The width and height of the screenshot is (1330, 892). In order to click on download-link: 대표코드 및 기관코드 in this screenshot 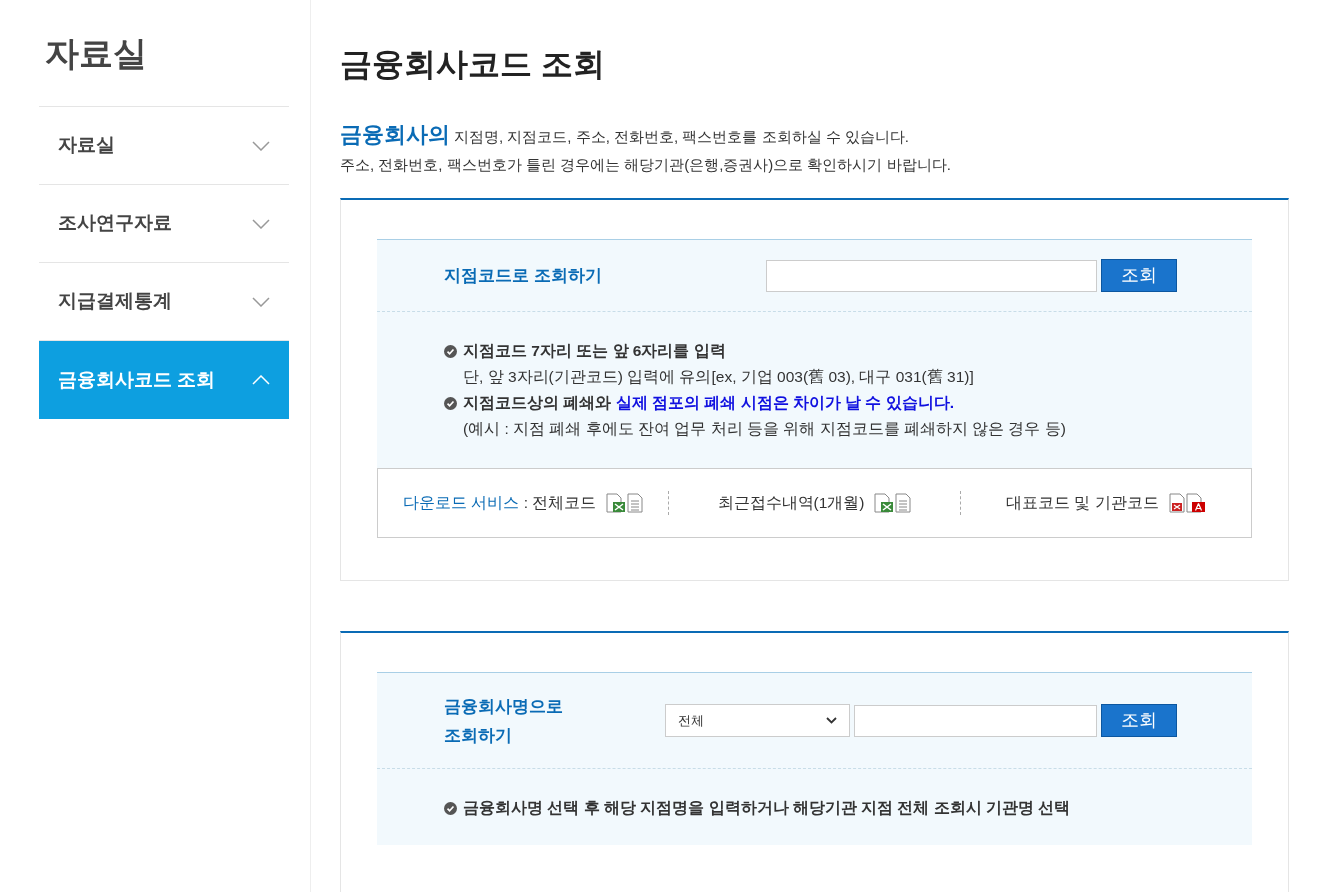, I will do `click(1082, 503)`.